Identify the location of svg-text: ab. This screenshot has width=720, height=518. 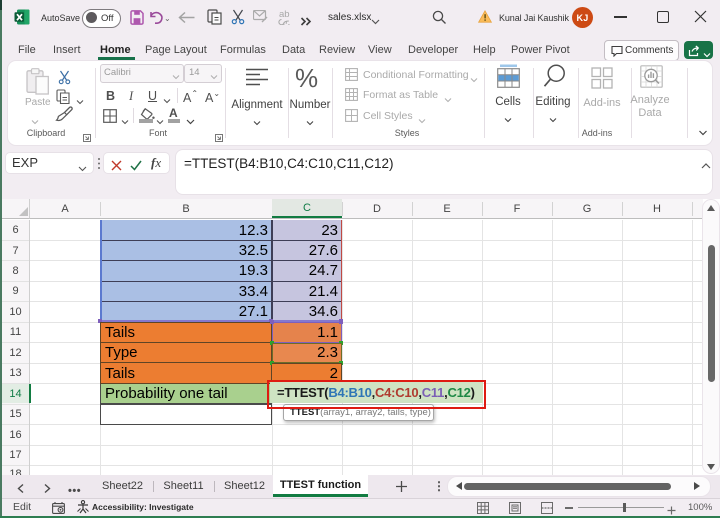
(284, 14).